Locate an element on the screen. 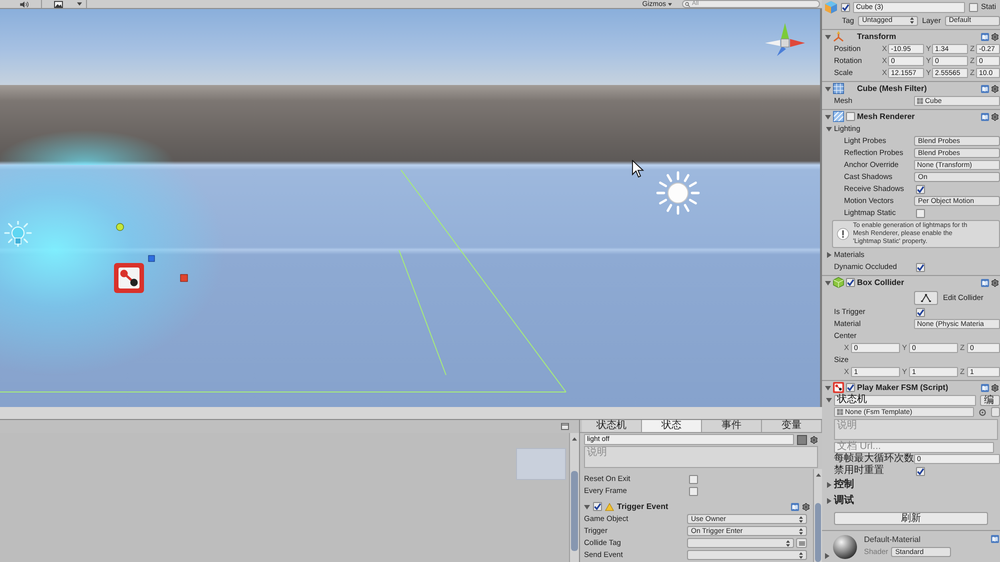 The image size is (1000, 562). component-title: Play Maker FSM (Script) is located at coordinates (902, 388).